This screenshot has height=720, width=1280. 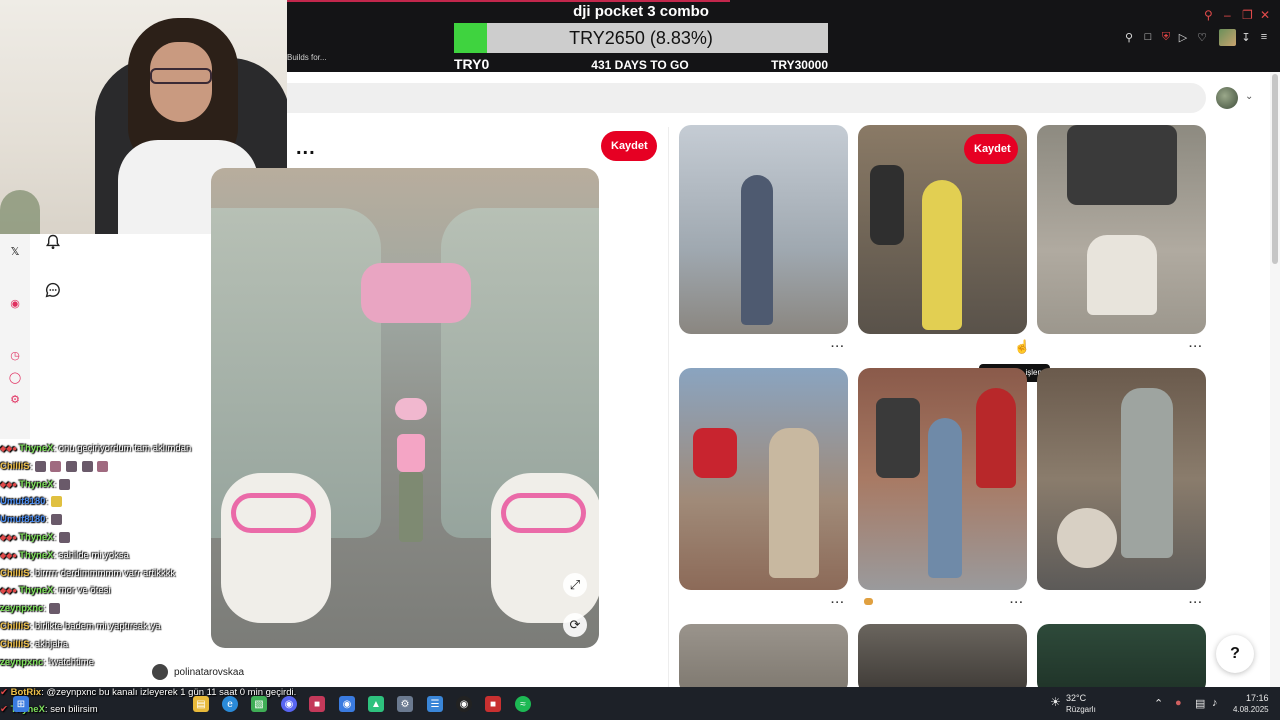 What do you see at coordinates (71, 709) in the screenshot?
I see `chat-last-text: : sen bilirsim` at bounding box center [71, 709].